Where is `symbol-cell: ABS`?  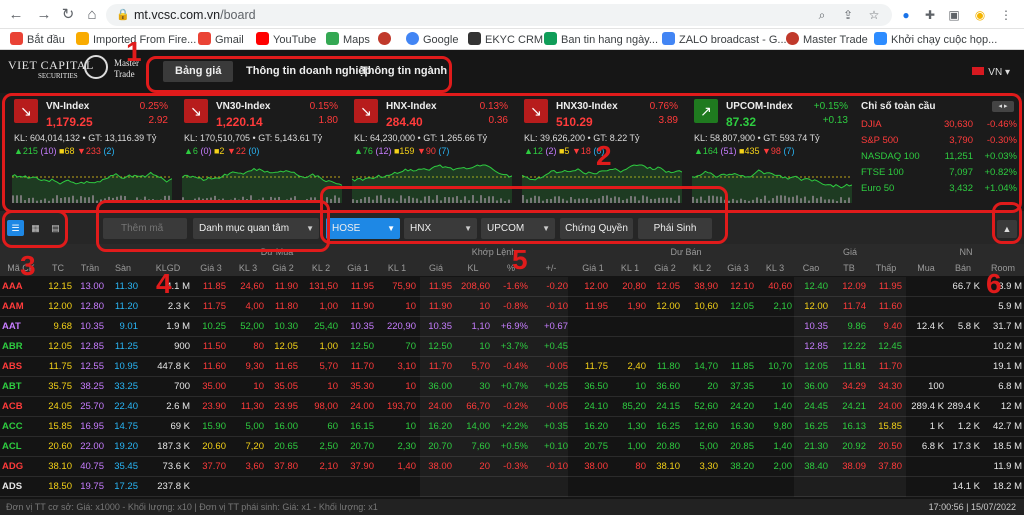 symbol-cell: ABS is located at coordinates (21, 366).